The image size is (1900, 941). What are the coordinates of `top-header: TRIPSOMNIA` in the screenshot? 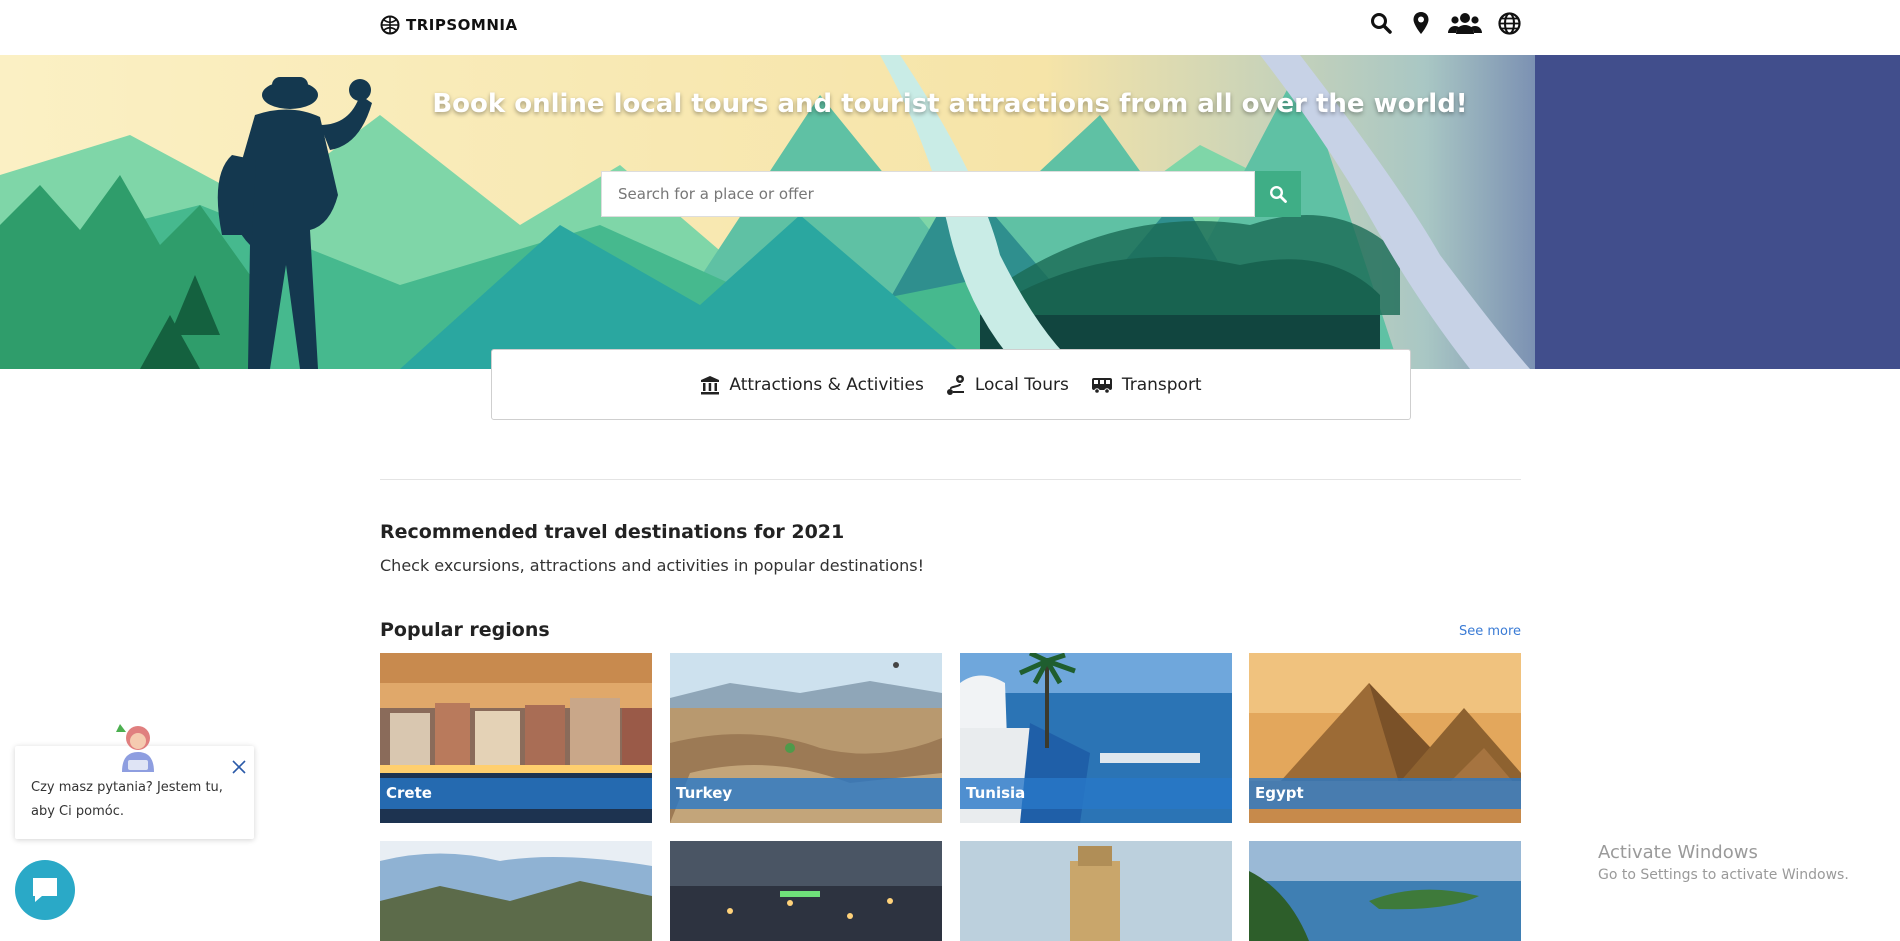 It's located at (950, 27).